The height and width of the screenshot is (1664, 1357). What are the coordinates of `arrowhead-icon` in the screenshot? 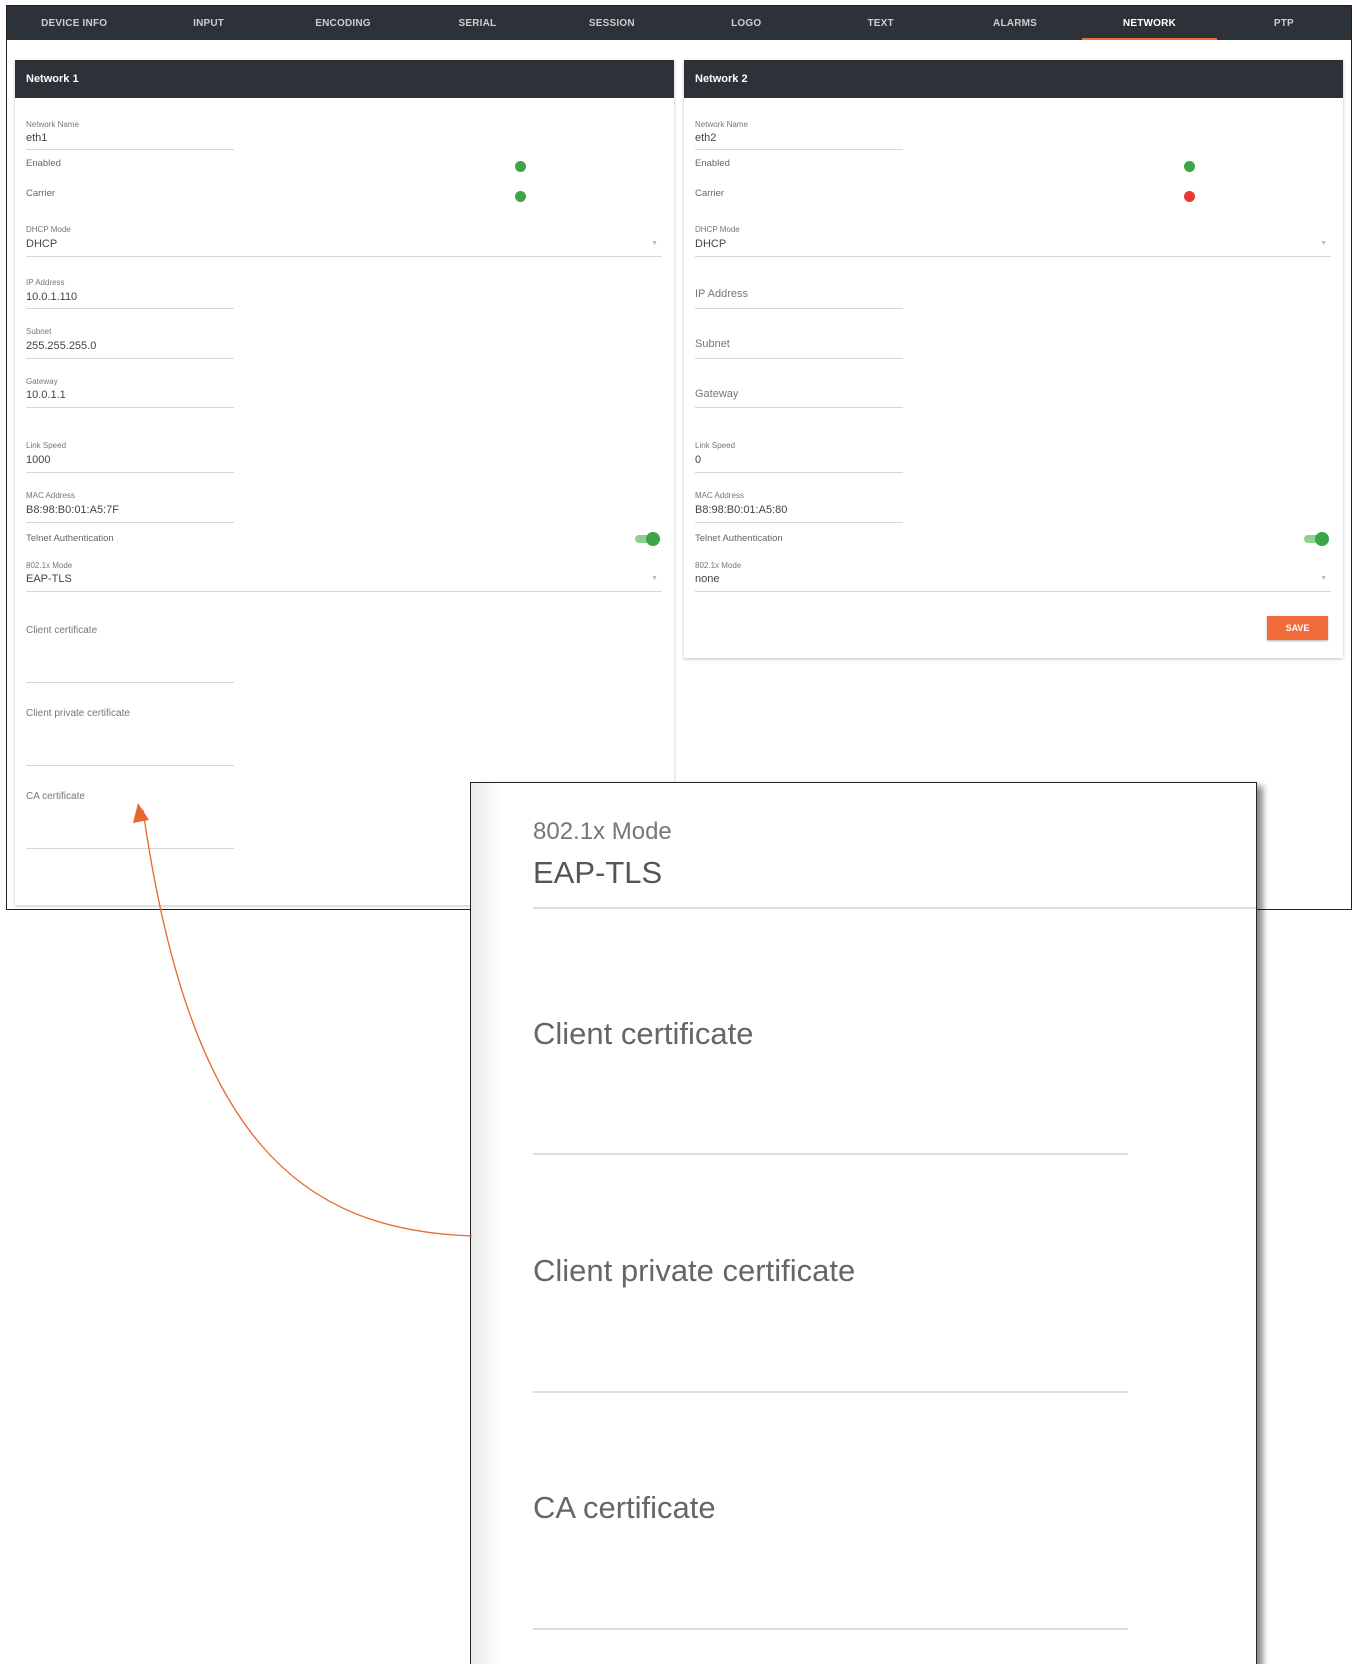 It's located at (141, 813).